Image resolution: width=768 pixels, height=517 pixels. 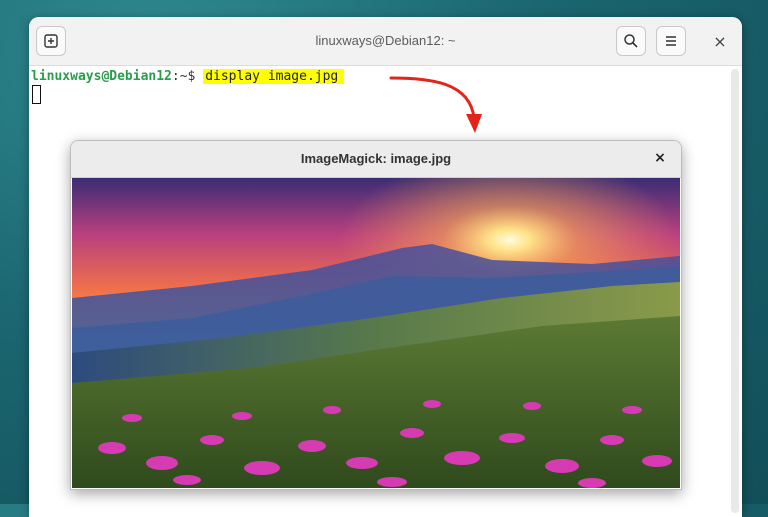 What do you see at coordinates (385, 41) in the screenshot?
I see `terminal-header-bar: linuxways@Debian12: ~ ×` at bounding box center [385, 41].